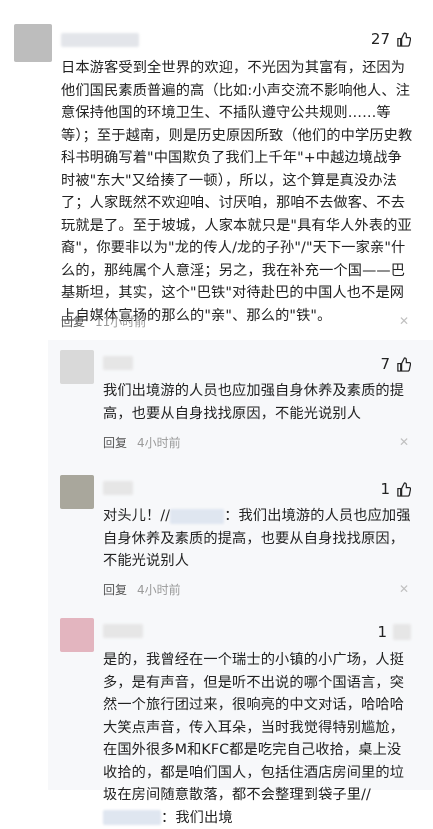 The width and height of the screenshot is (433, 829). I want to click on like-count: 7, so click(385, 364).